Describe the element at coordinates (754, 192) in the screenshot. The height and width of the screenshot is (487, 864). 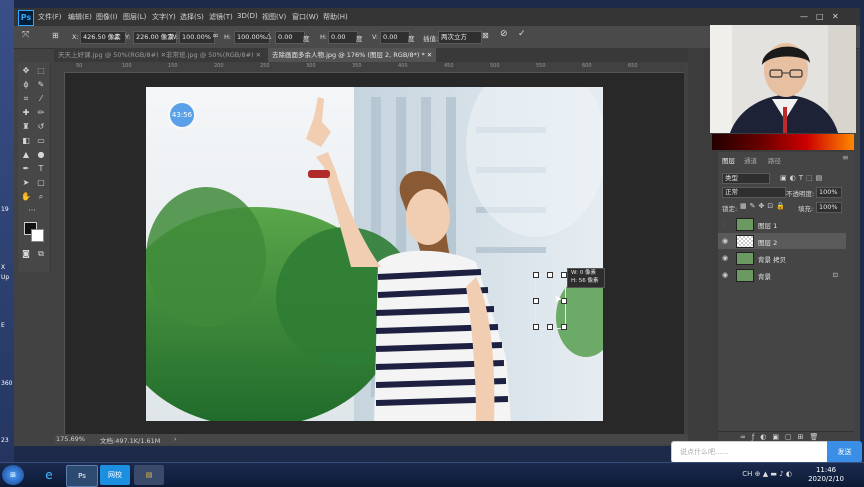
I see `blend-mode-select: 正常` at that location.